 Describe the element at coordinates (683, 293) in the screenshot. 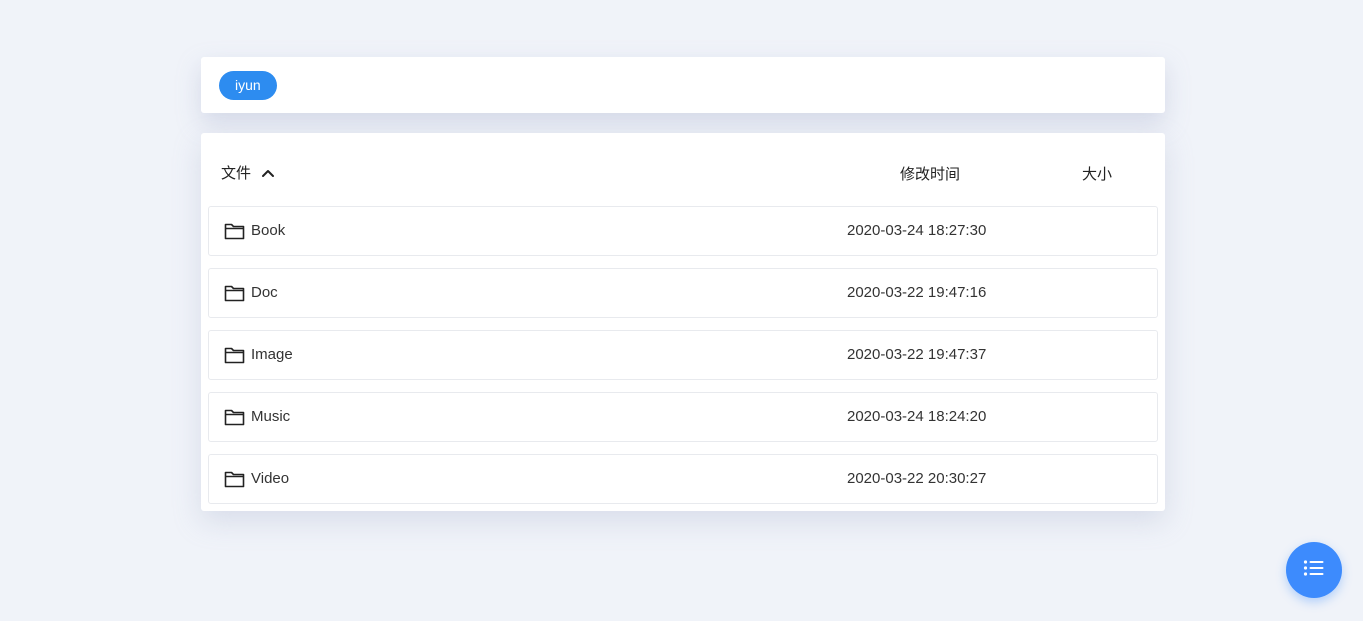

I see `table-row: Doc 2020-03-22 19:47:16` at that location.